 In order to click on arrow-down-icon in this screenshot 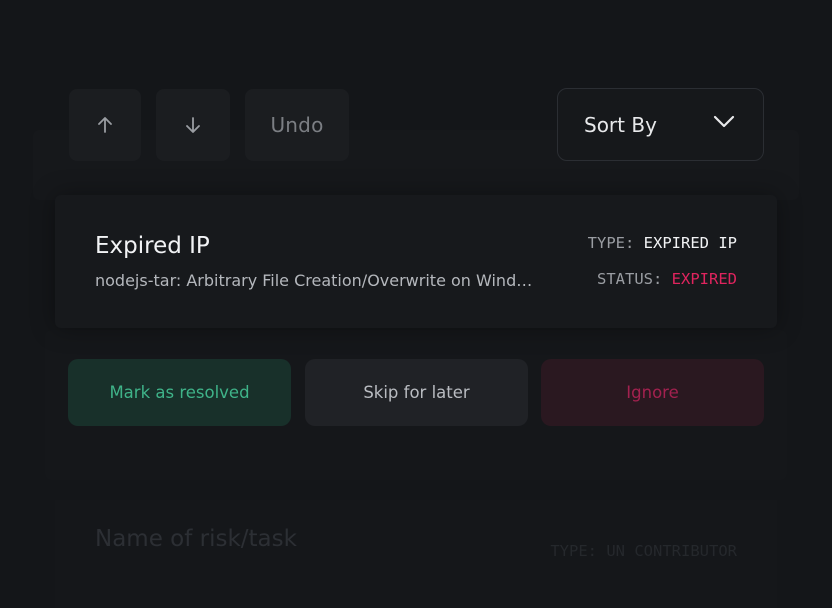, I will do `click(193, 125)`.